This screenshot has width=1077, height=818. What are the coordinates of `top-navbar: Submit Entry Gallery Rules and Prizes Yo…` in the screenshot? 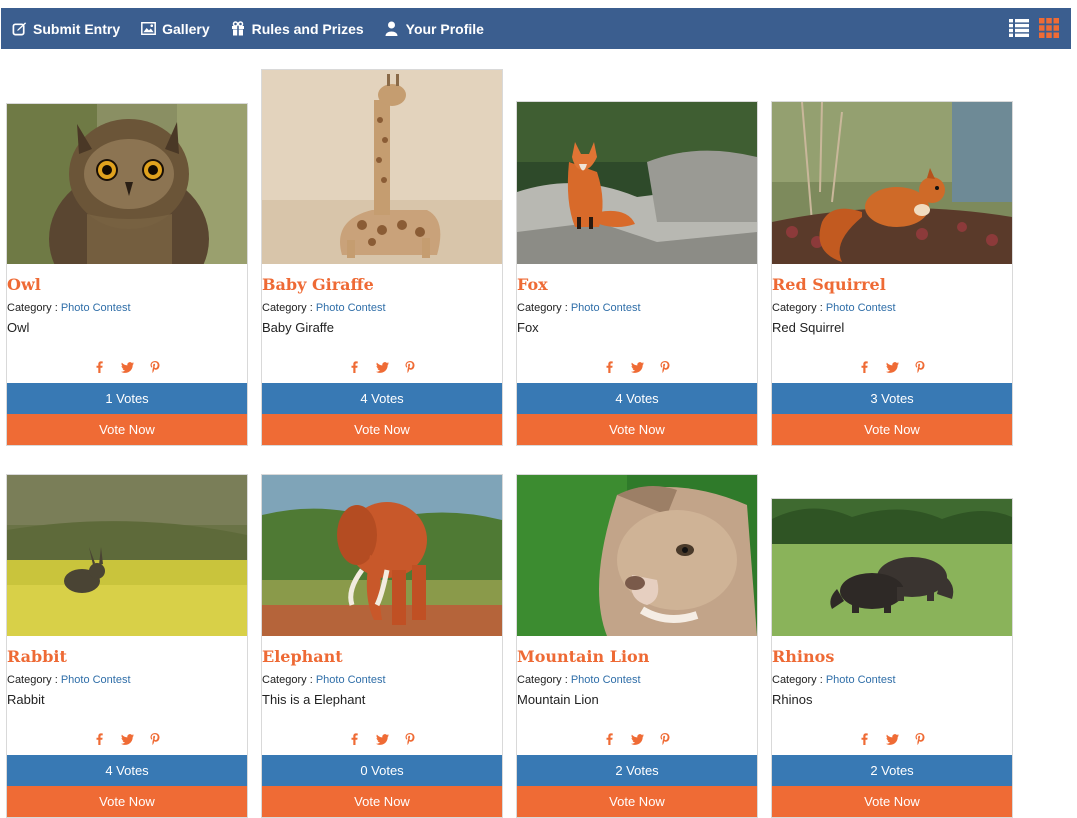 It's located at (536, 28).